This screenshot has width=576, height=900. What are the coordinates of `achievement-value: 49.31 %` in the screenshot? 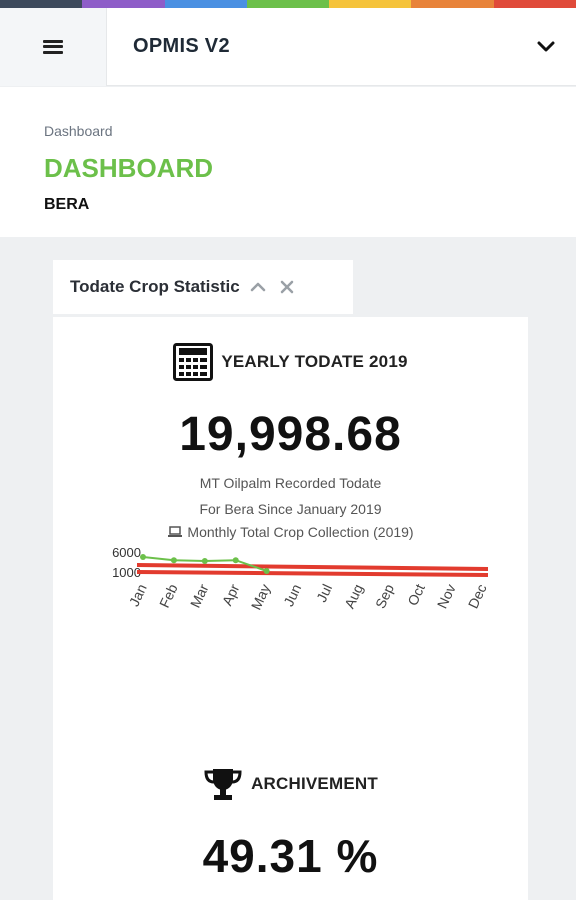 It's located at (290, 856).